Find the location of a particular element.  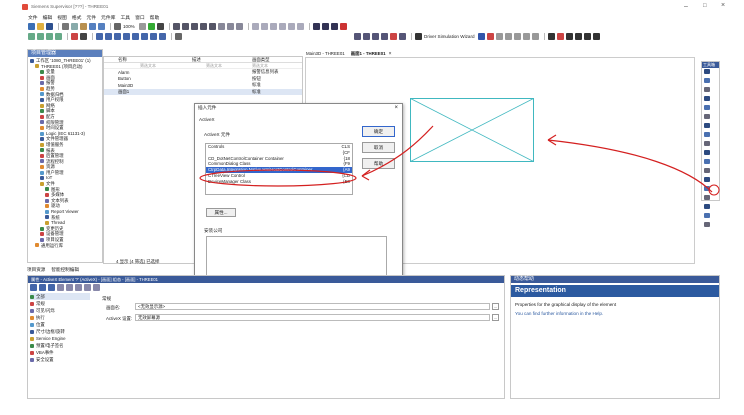

bring-front-icon is located at coordinates (255, 26).